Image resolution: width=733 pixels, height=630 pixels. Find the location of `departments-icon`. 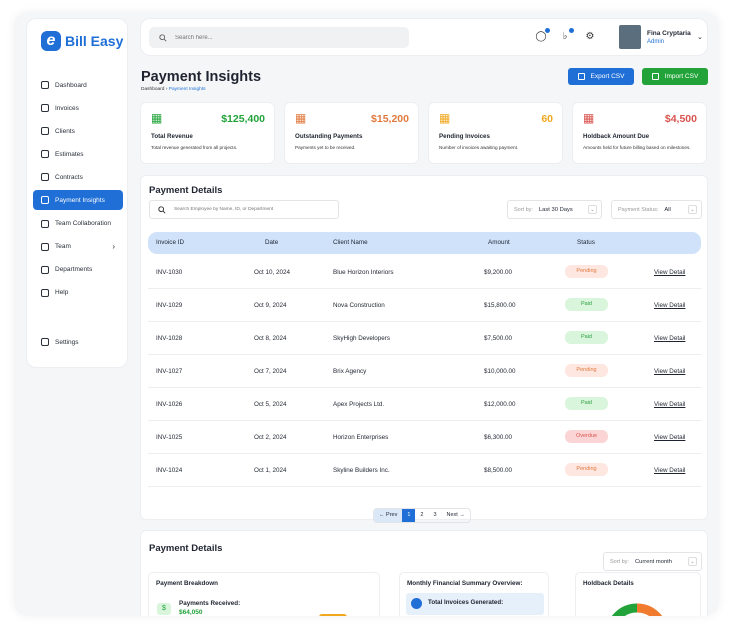

departments-icon is located at coordinates (45, 269).